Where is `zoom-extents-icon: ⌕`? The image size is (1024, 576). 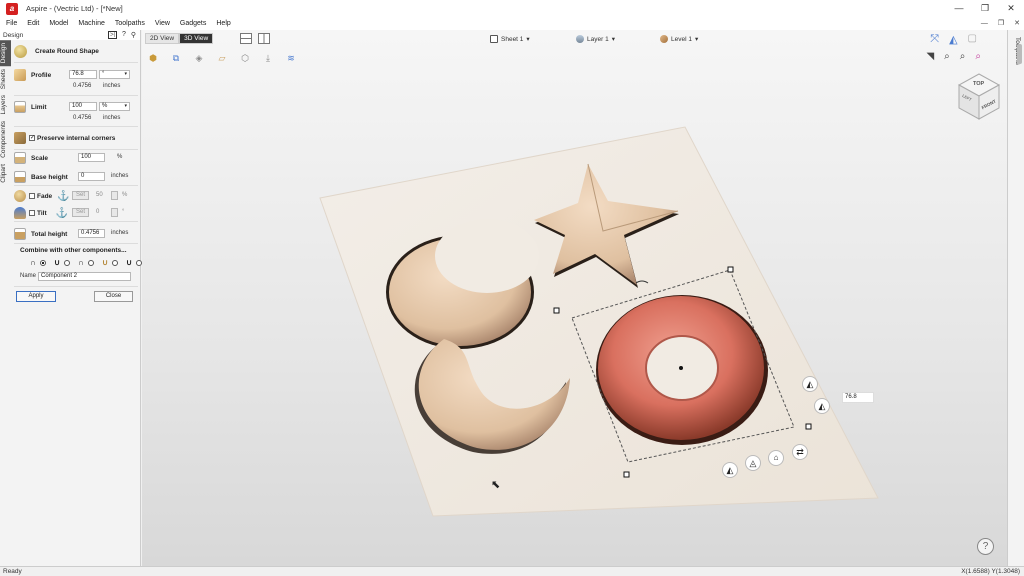
zoom-extents-icon: ⌕ is located at coordinates (947, 56).